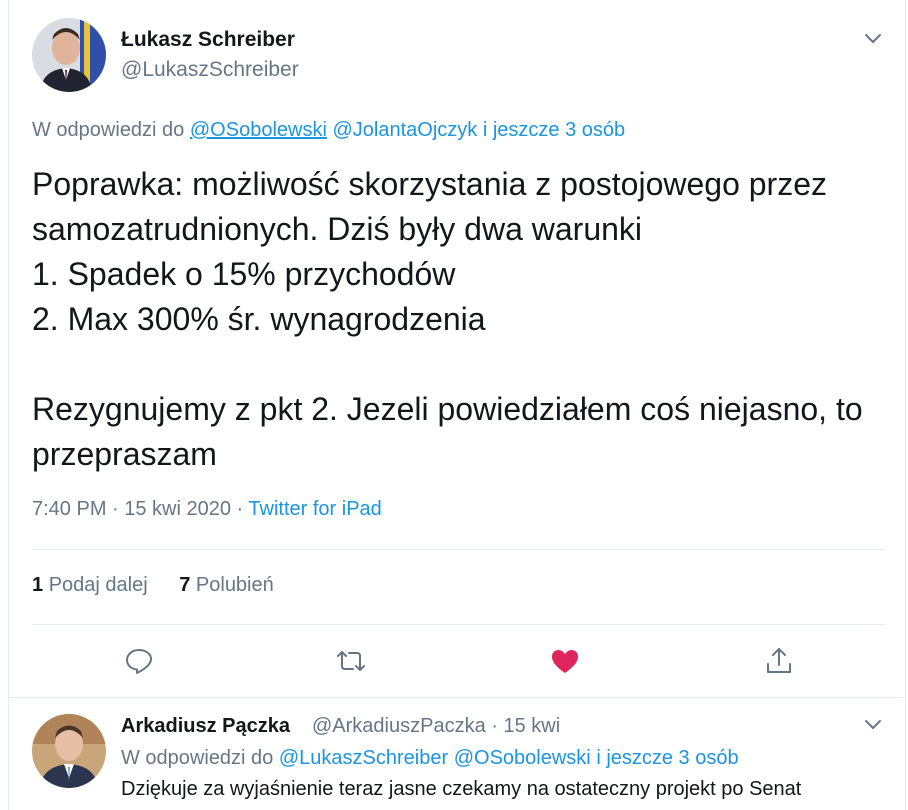  Describe the element at coordinates (779, 661) in the screenshot. I see `share-icon` at that location.